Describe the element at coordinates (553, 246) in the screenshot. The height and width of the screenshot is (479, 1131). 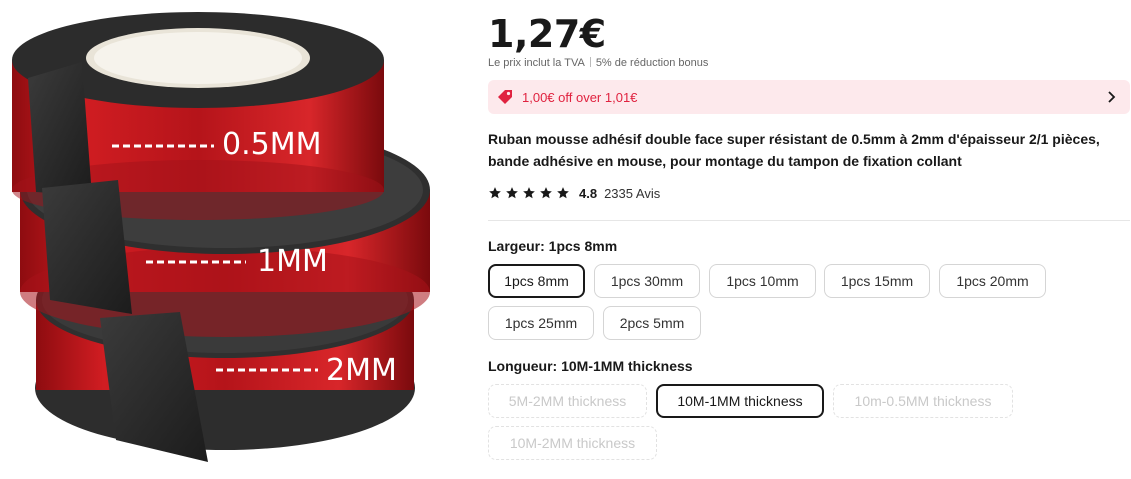
I see `width-option-label: Largeur: 1pcs 8mm` at that location.